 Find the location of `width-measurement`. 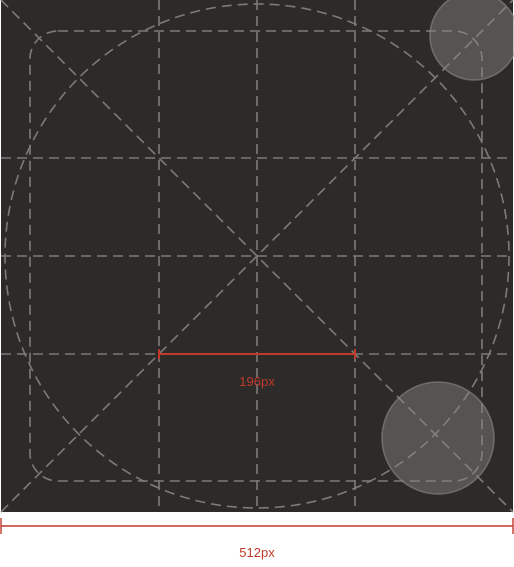

width-measurement is located at coordinates (257, 526).